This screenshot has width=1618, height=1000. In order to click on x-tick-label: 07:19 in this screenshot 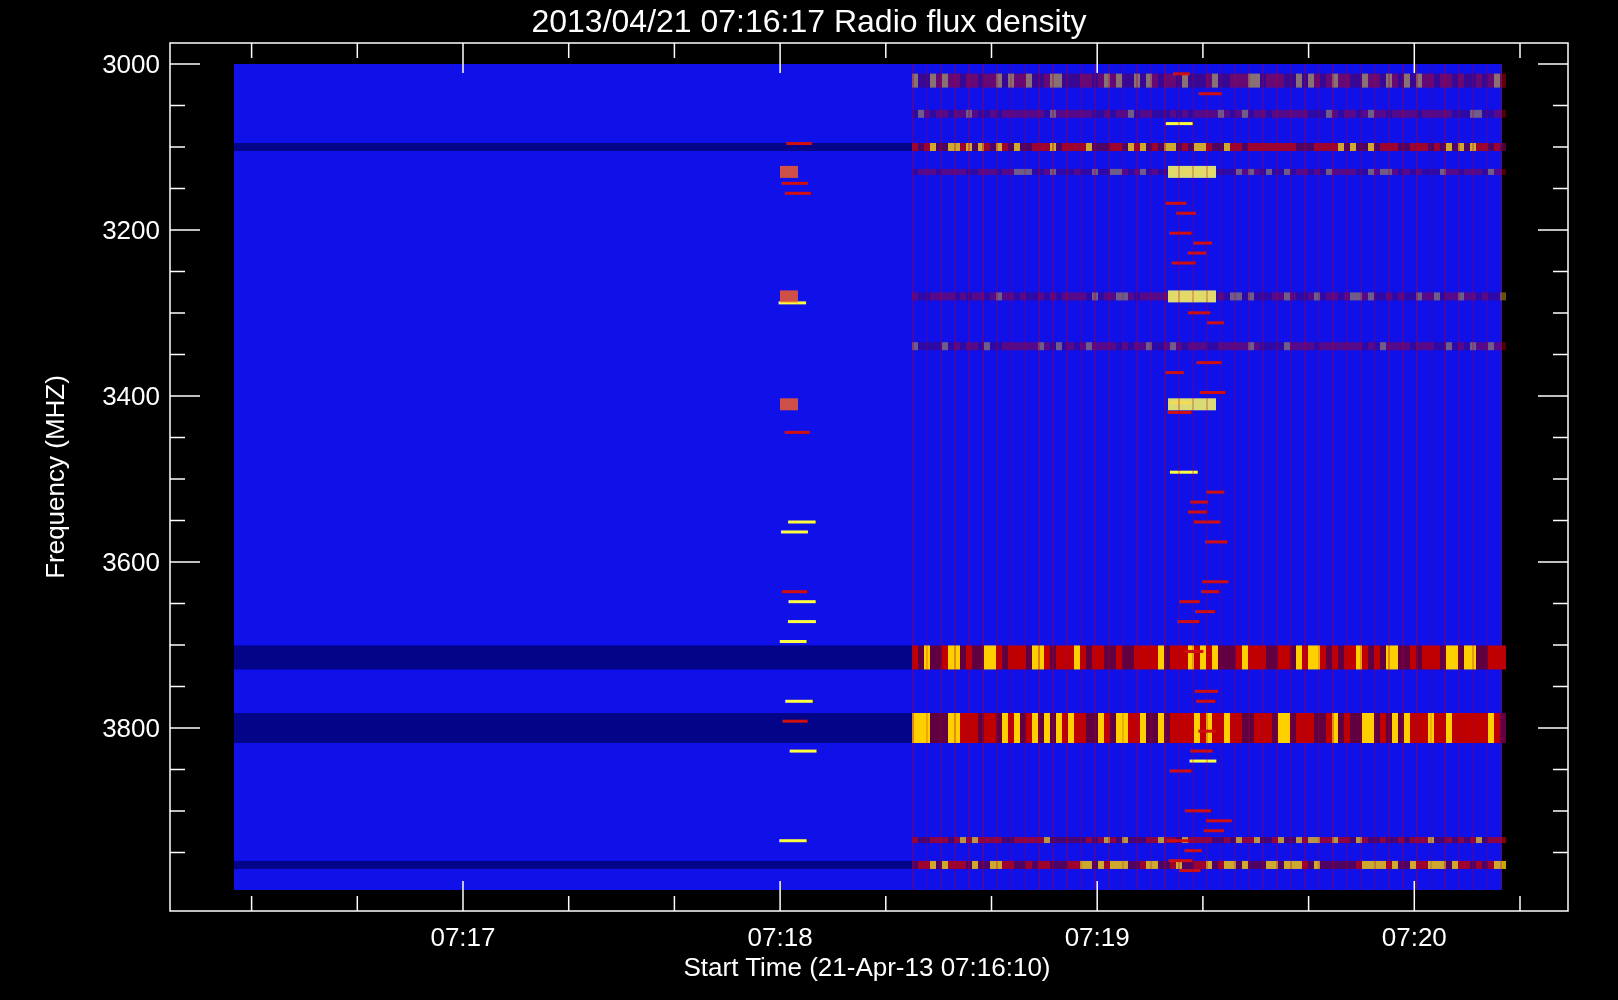, I will do `click(1097, 937)`.